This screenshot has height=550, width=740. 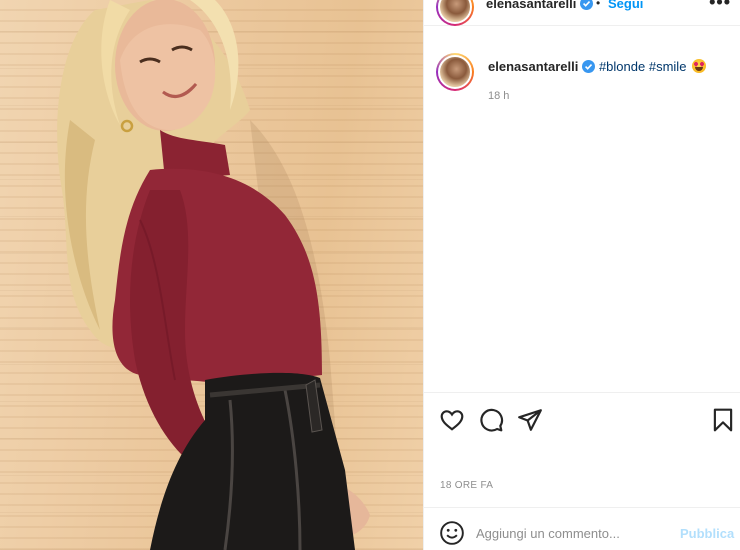 What do you see at coordinates (707, 533) in the screenshot?
I see `post-comment-button: Pubblica` at bounding box center [707, 533].